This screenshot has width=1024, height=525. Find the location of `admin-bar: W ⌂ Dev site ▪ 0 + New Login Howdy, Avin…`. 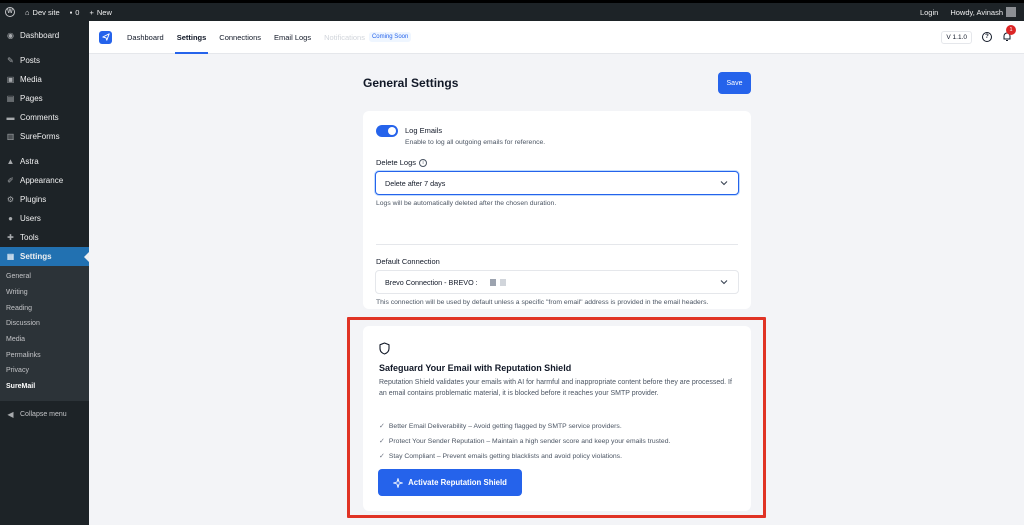

admin-bar: W ⌂ Dev site ▪ 0 + New Login Howdy, Avin… is located at coordinates (512, 12).